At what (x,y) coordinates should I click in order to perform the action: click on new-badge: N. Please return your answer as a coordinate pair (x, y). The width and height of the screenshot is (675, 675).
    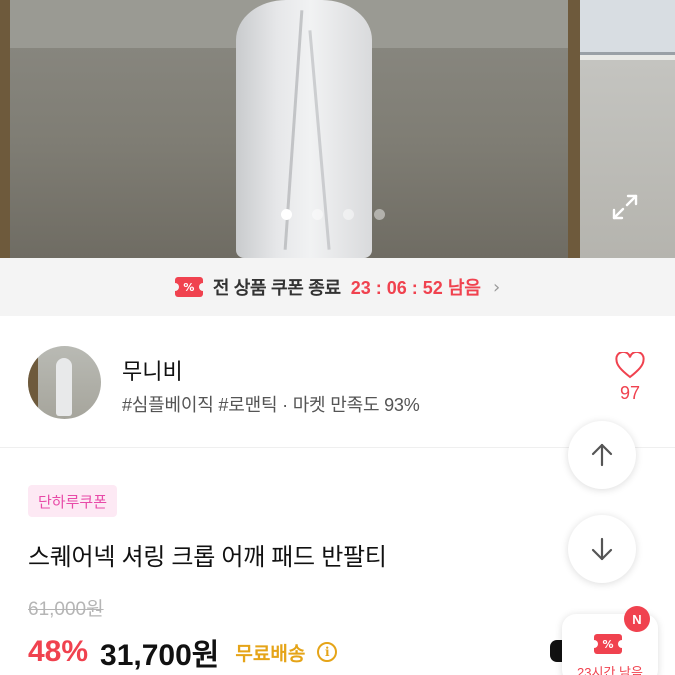
    Looking at the image, I should click on (637, 619).